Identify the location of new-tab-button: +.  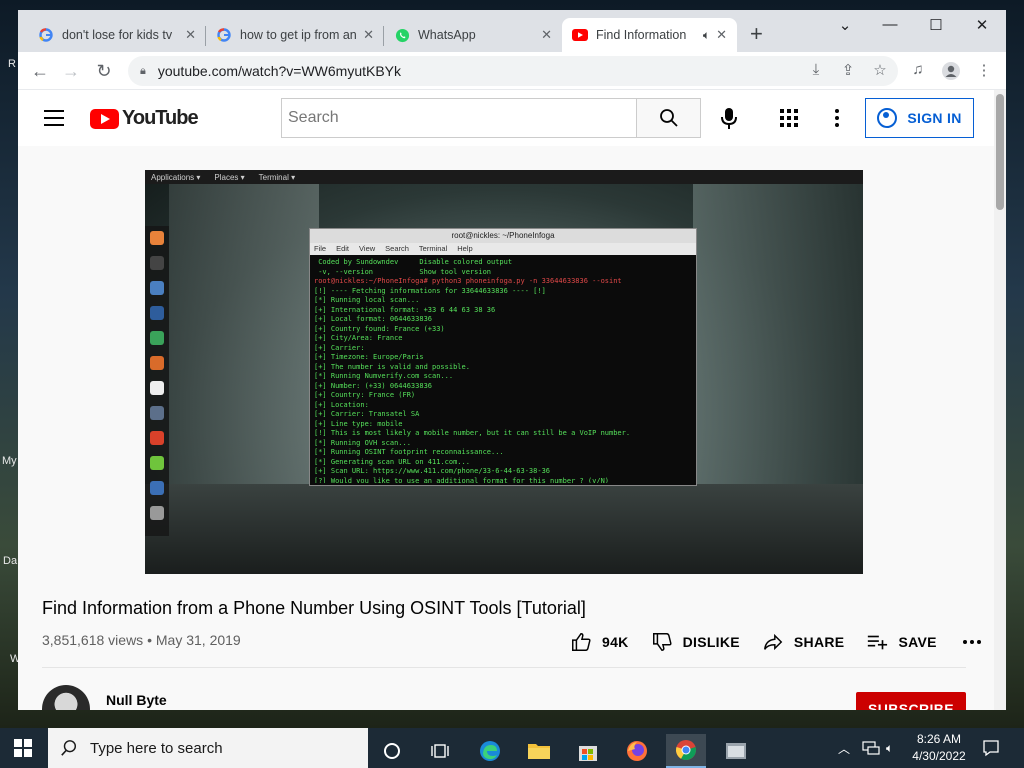
(756, 34).